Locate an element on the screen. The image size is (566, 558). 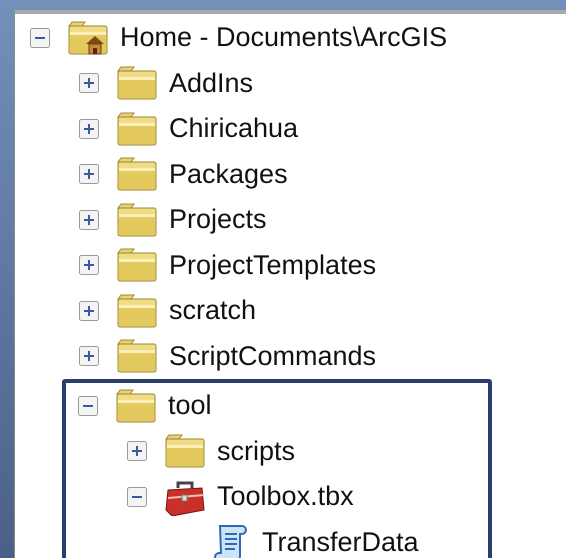
tree-item-label: AddIns is located at coordinates (211, 83).